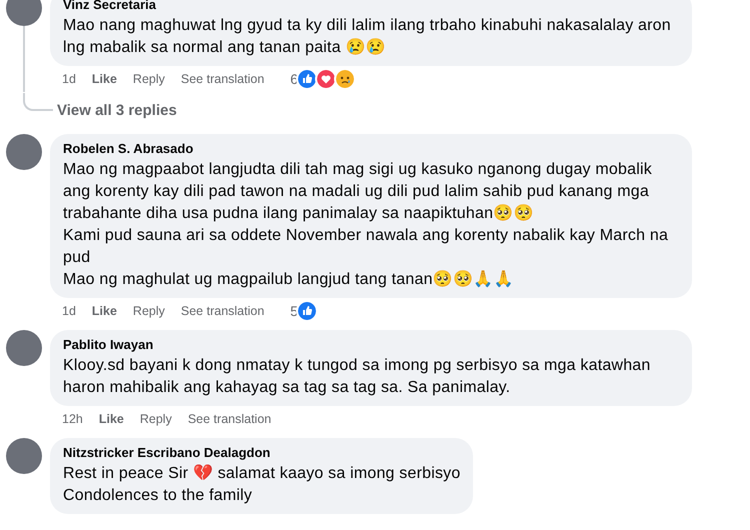 The image size is (750, 530). What do you see at coordinates (366, 247) in the screenshot?
I see `comment-text: Kami pud sauna ari sa oddete November nawala ang korenty nabalik kay March na pud` at bounding box center [366, 247].